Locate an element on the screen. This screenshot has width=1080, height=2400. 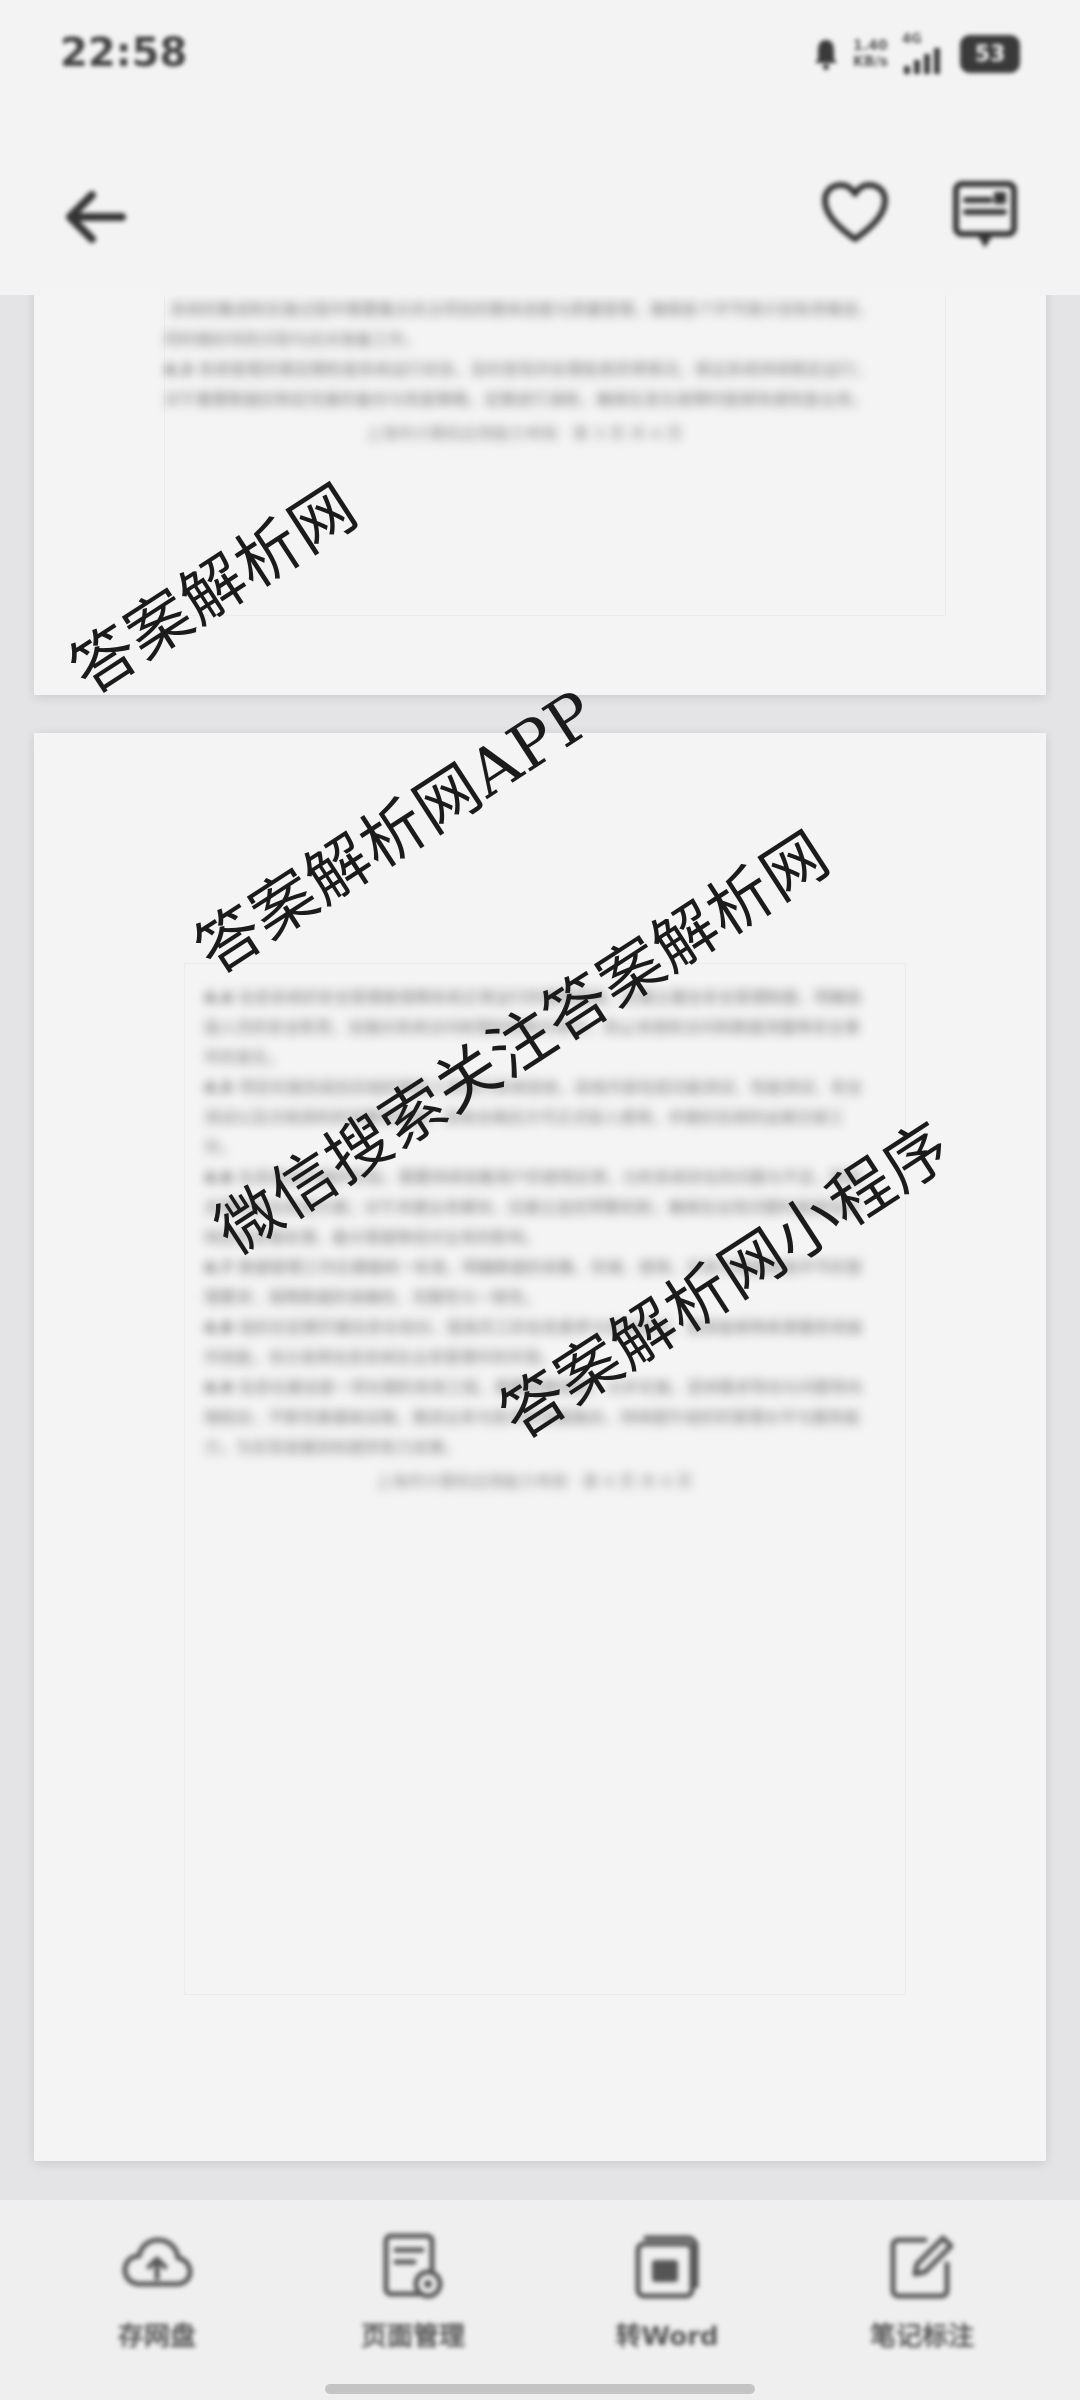
net-speed-unit: KB/s is located at coordinates (870, 62).